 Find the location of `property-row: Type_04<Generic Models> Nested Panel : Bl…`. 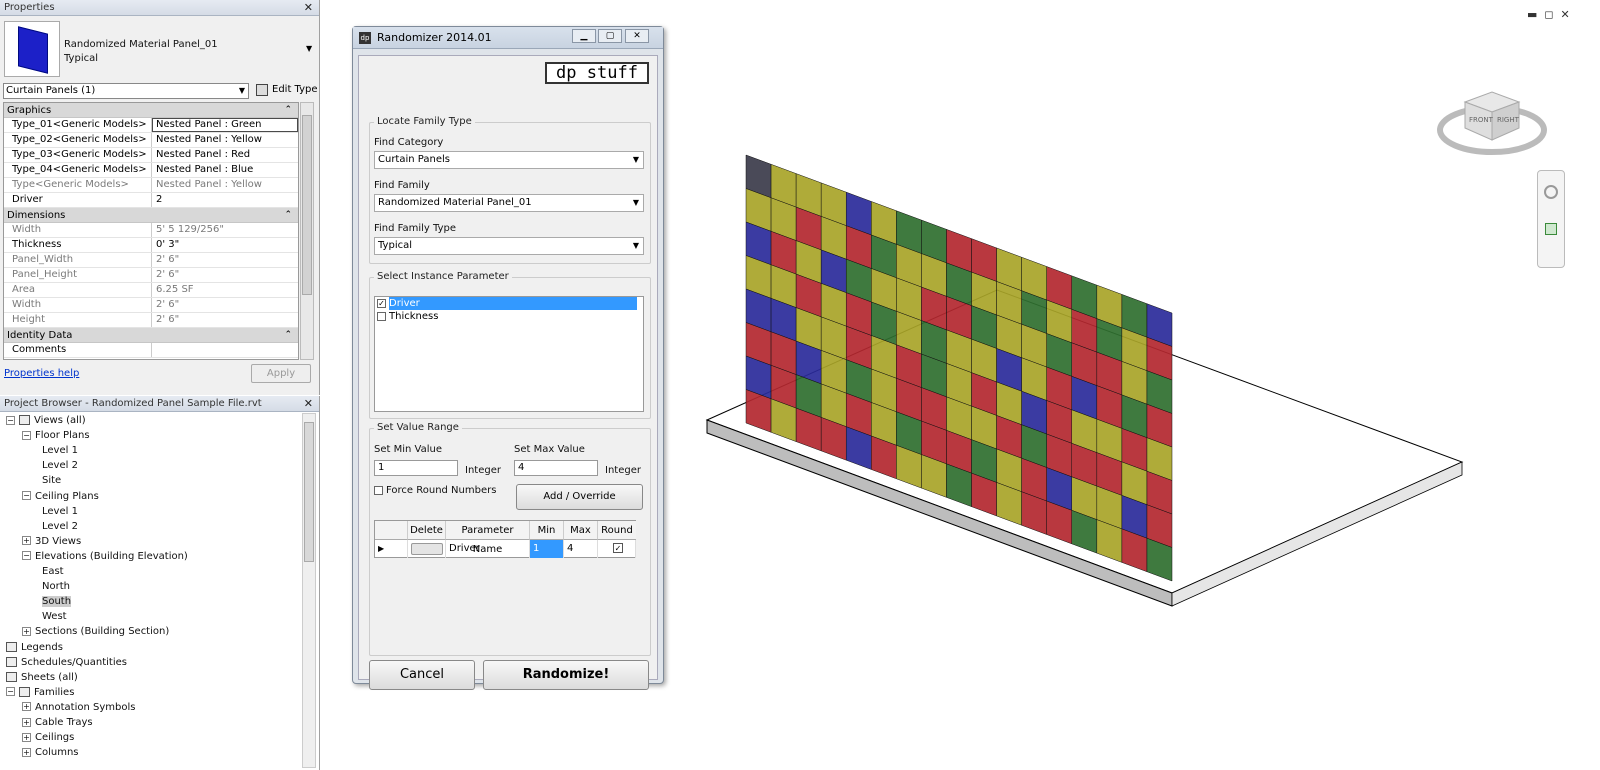

property-row: Type_04<Generic Models> Nested Panel : Bl… is located at coordinates (151, 170).